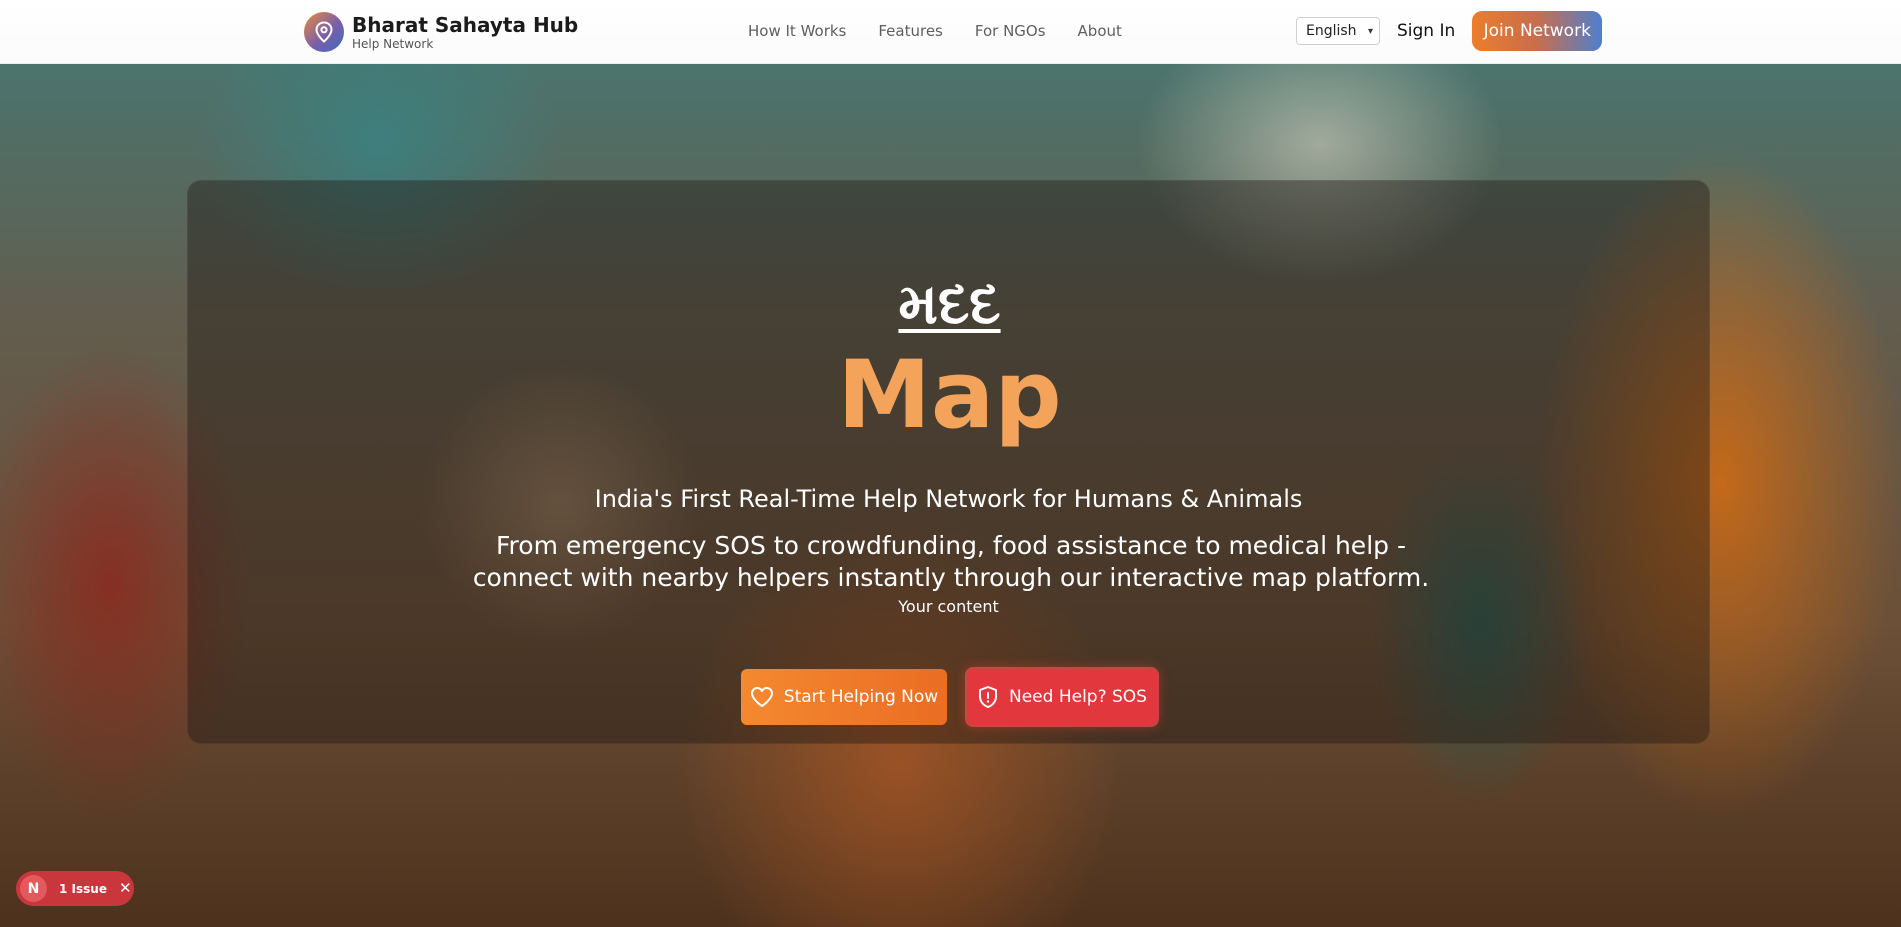 This screenshot has height=927, width=1901. I want to click on hero-script-title: મદદ, so click(949, 304).